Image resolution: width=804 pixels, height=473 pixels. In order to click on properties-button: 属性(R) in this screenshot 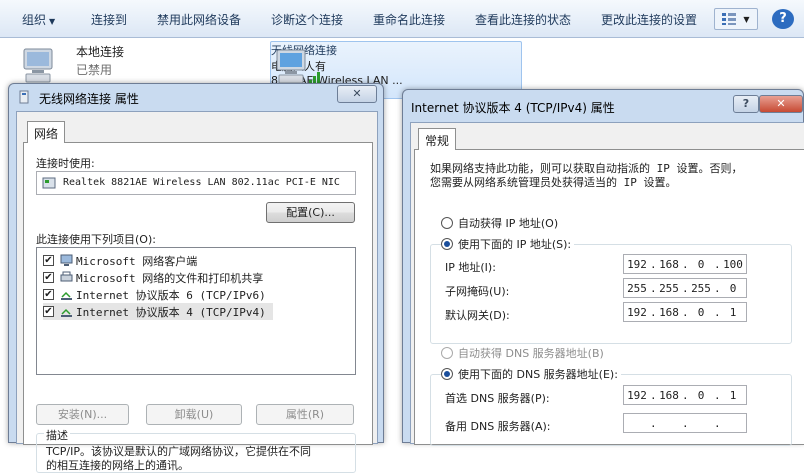, I will do `click(305, 414)`.